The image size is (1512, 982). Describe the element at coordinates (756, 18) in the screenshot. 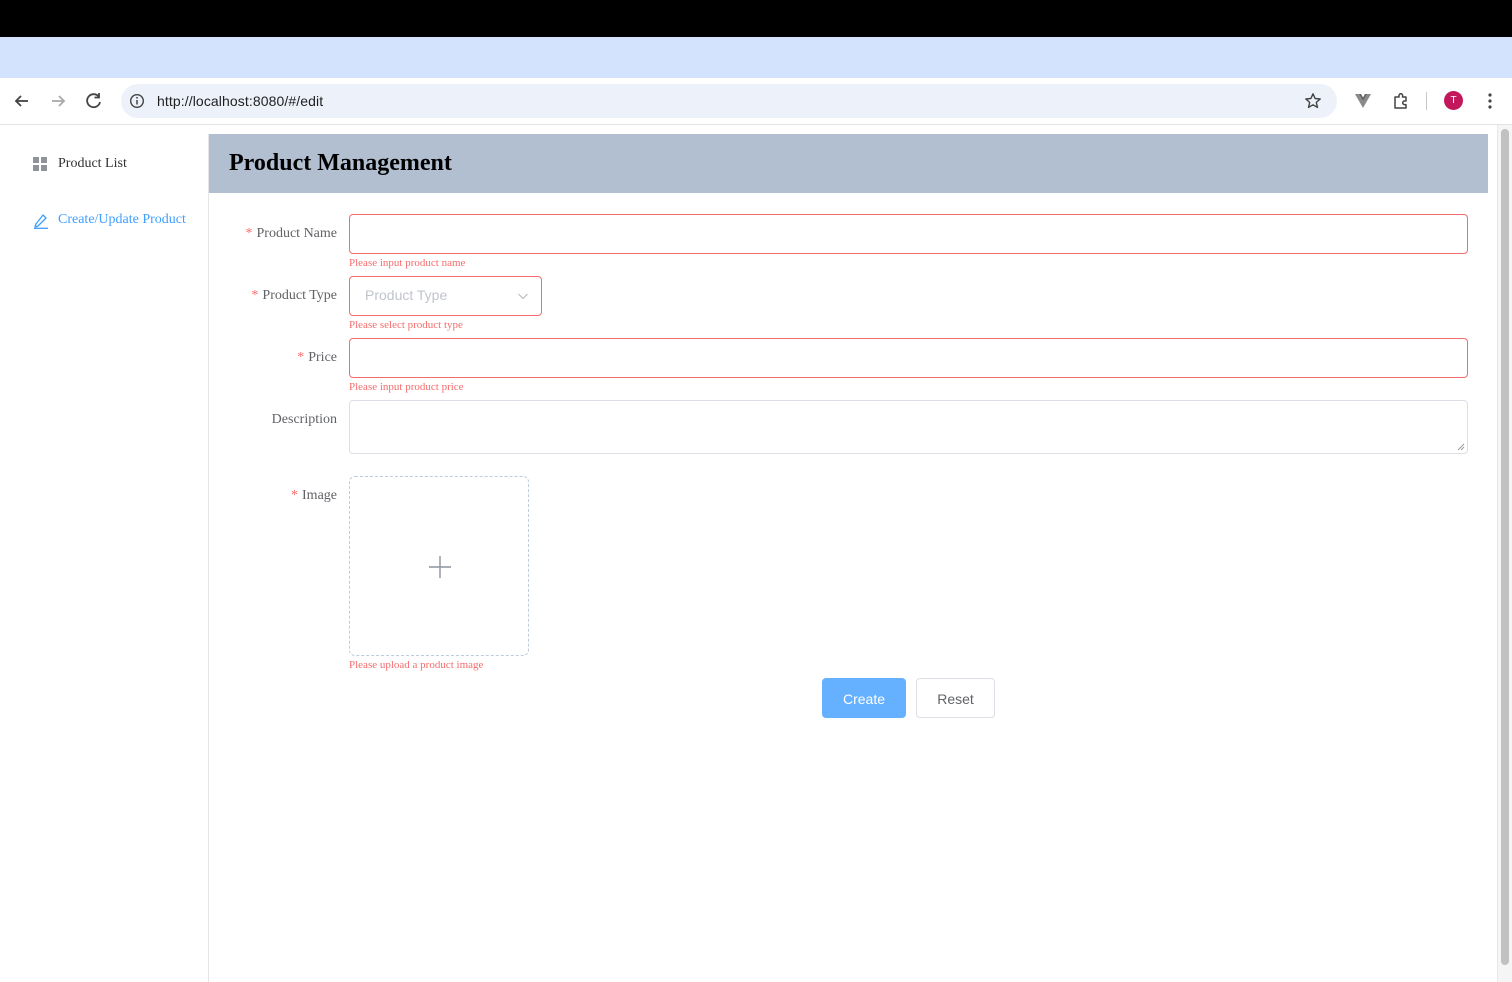

I see `os-menu-bar` at that location.